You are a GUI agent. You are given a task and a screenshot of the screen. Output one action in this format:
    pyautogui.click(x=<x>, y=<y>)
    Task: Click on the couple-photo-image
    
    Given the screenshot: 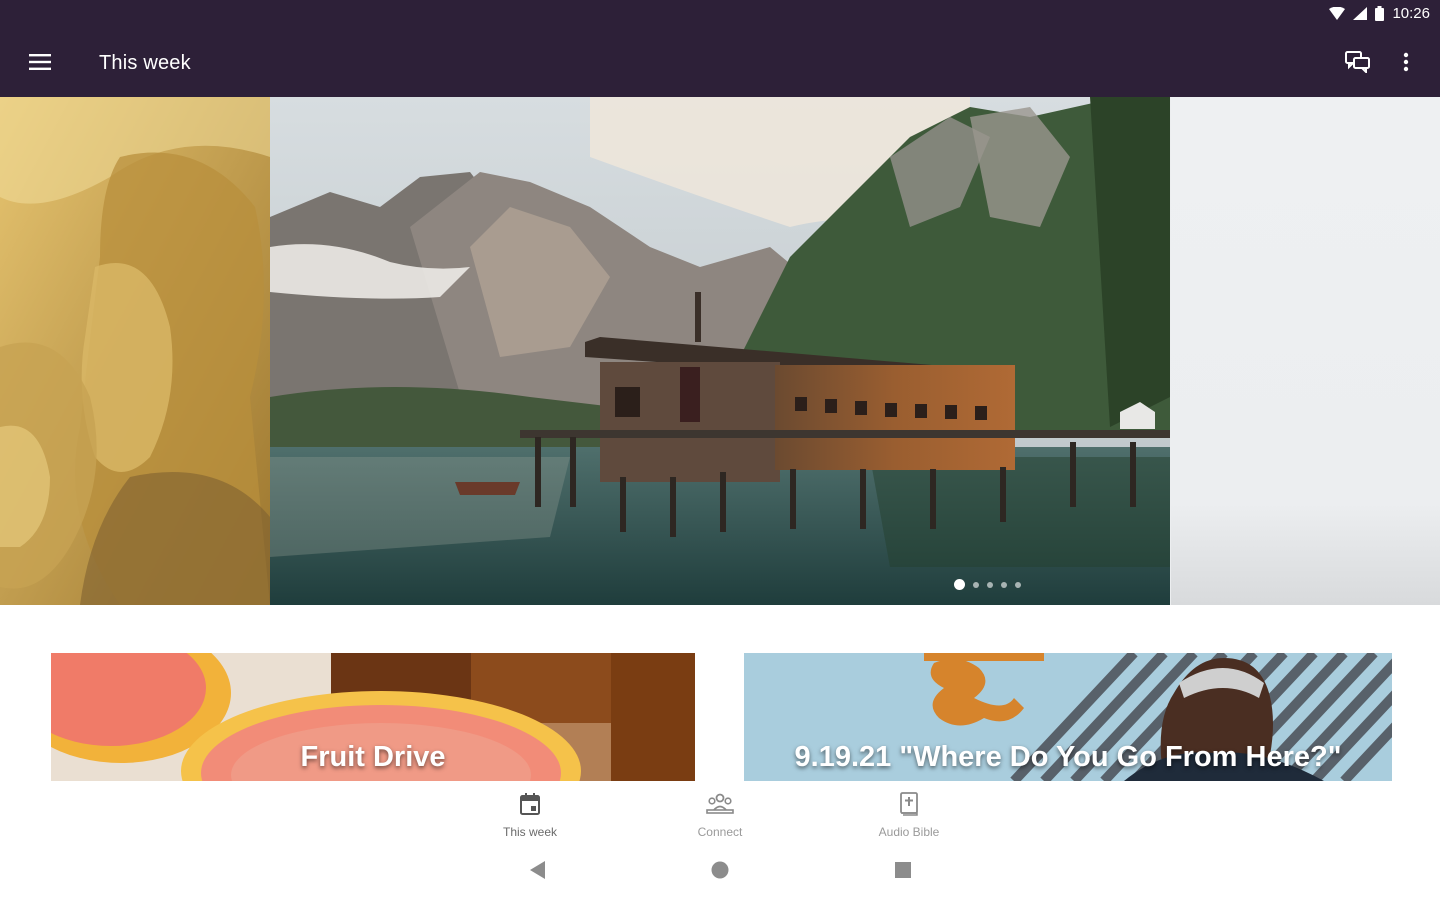 What is the action you would take?
    pyautogui.click(x=135, y=351)
    